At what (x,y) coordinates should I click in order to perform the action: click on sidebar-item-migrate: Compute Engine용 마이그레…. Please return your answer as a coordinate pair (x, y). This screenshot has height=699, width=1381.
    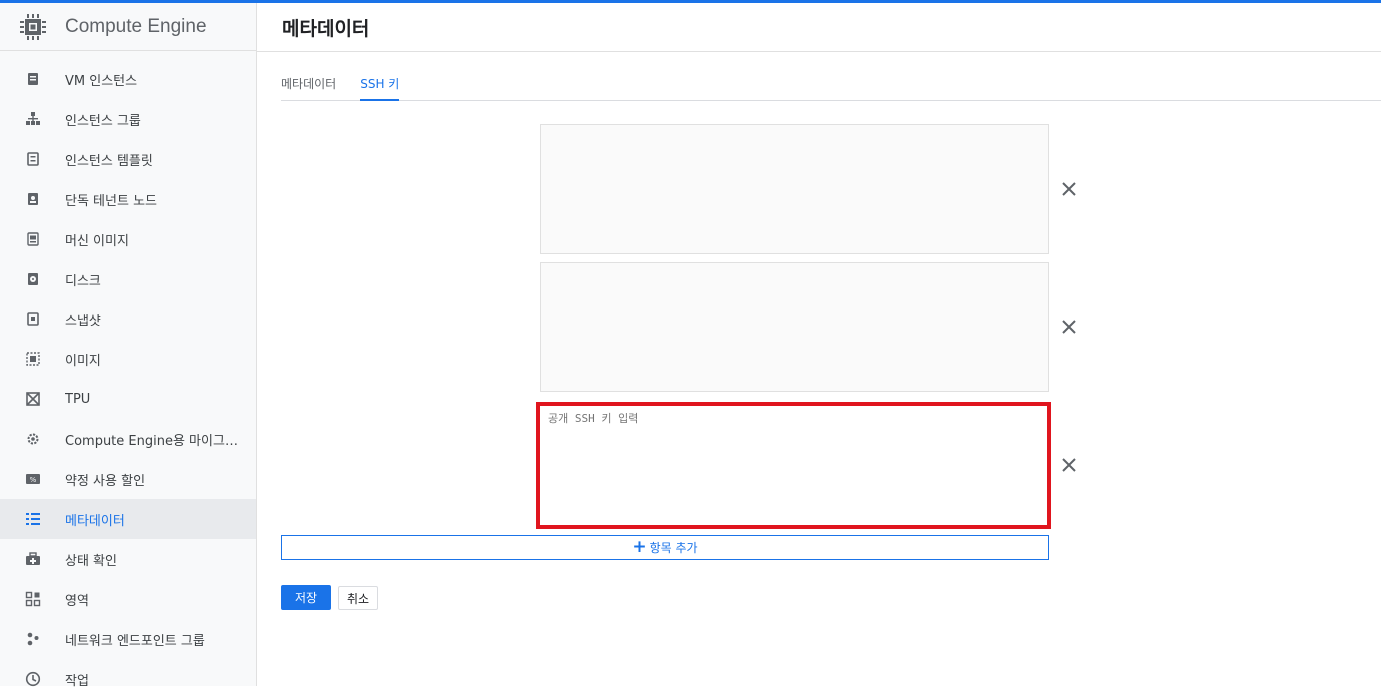
    Looking at the image, I should click on (128, 439).